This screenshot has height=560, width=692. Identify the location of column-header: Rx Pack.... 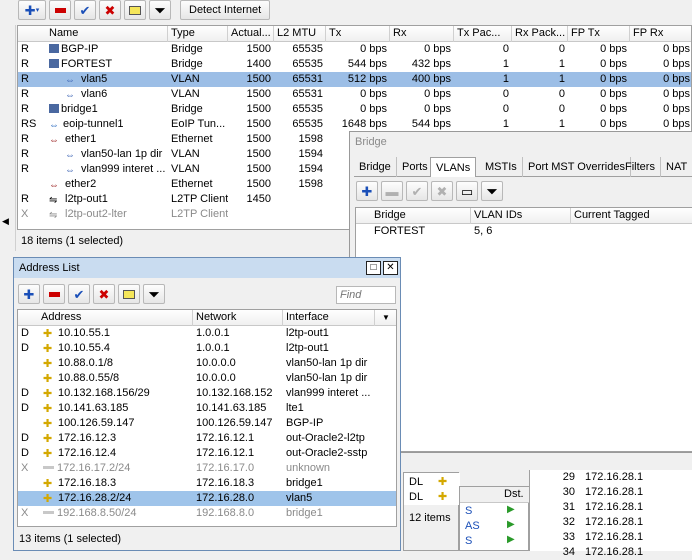
(540, 34).